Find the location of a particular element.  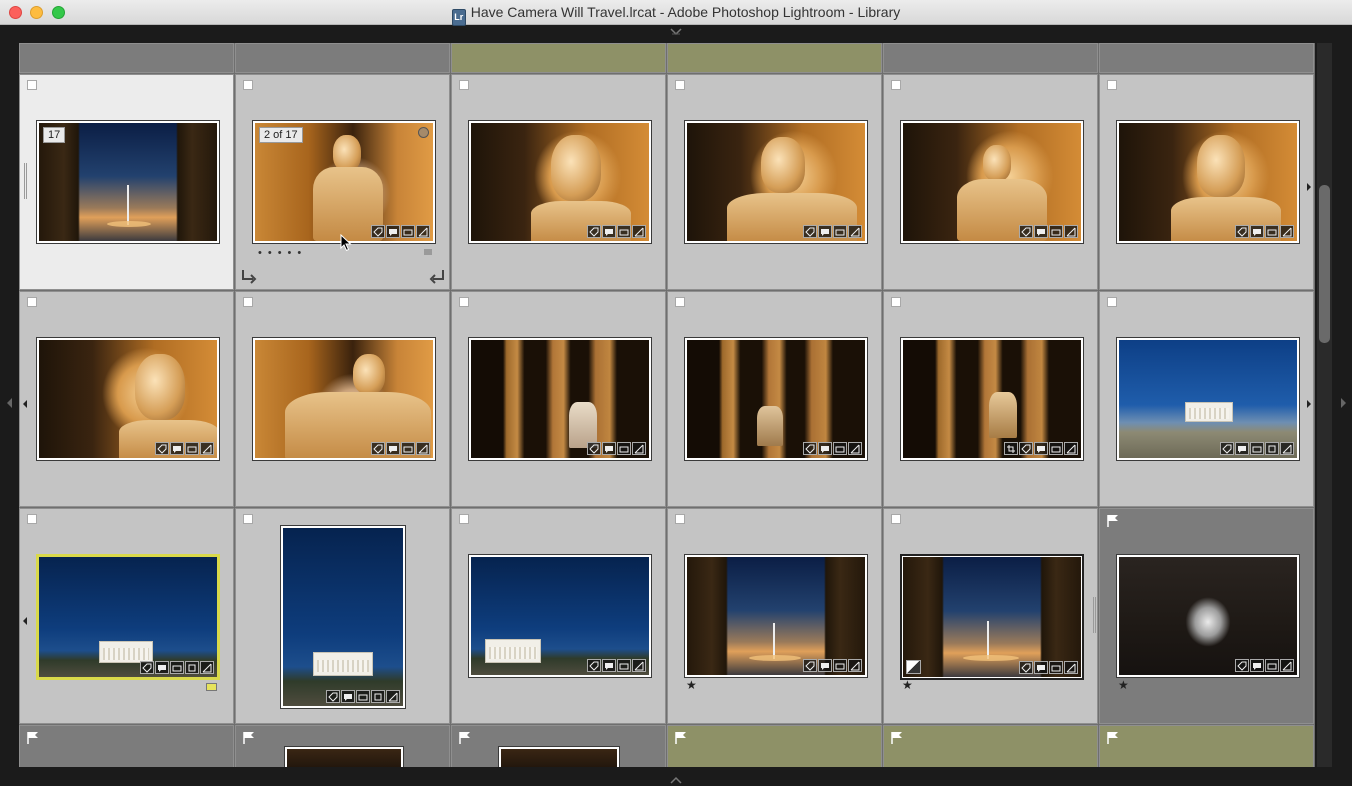

grid-scrollbar is located at coordinates (1324, 405).